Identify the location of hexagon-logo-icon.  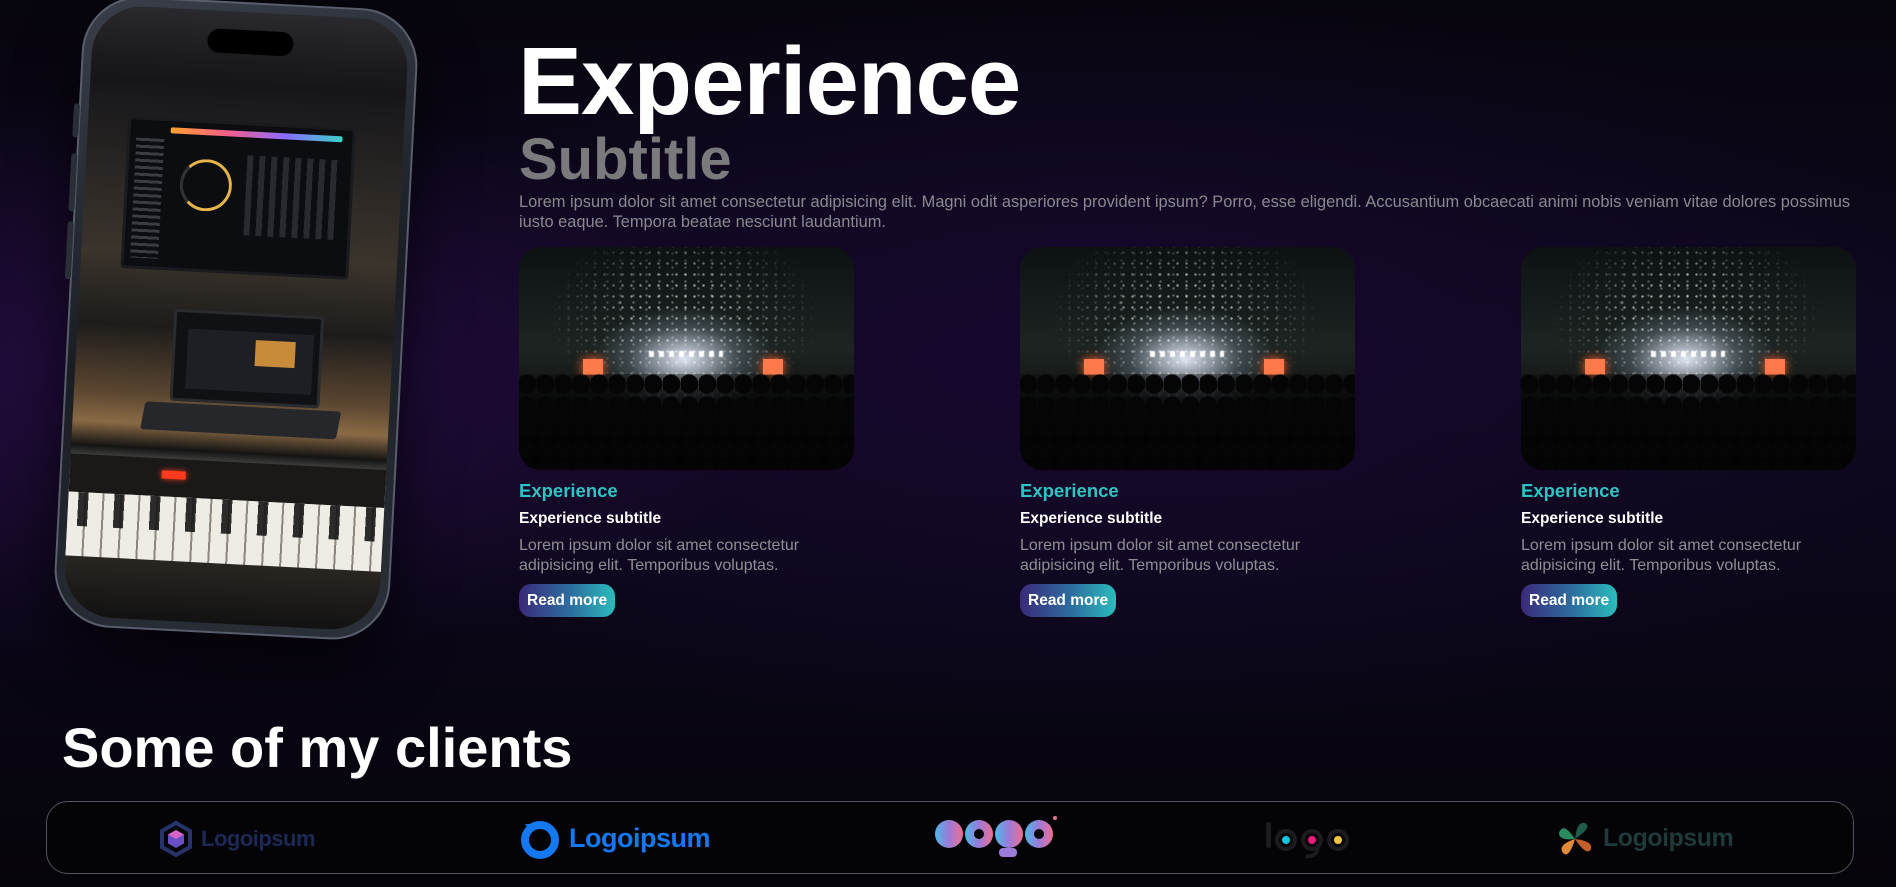
(176, 838).